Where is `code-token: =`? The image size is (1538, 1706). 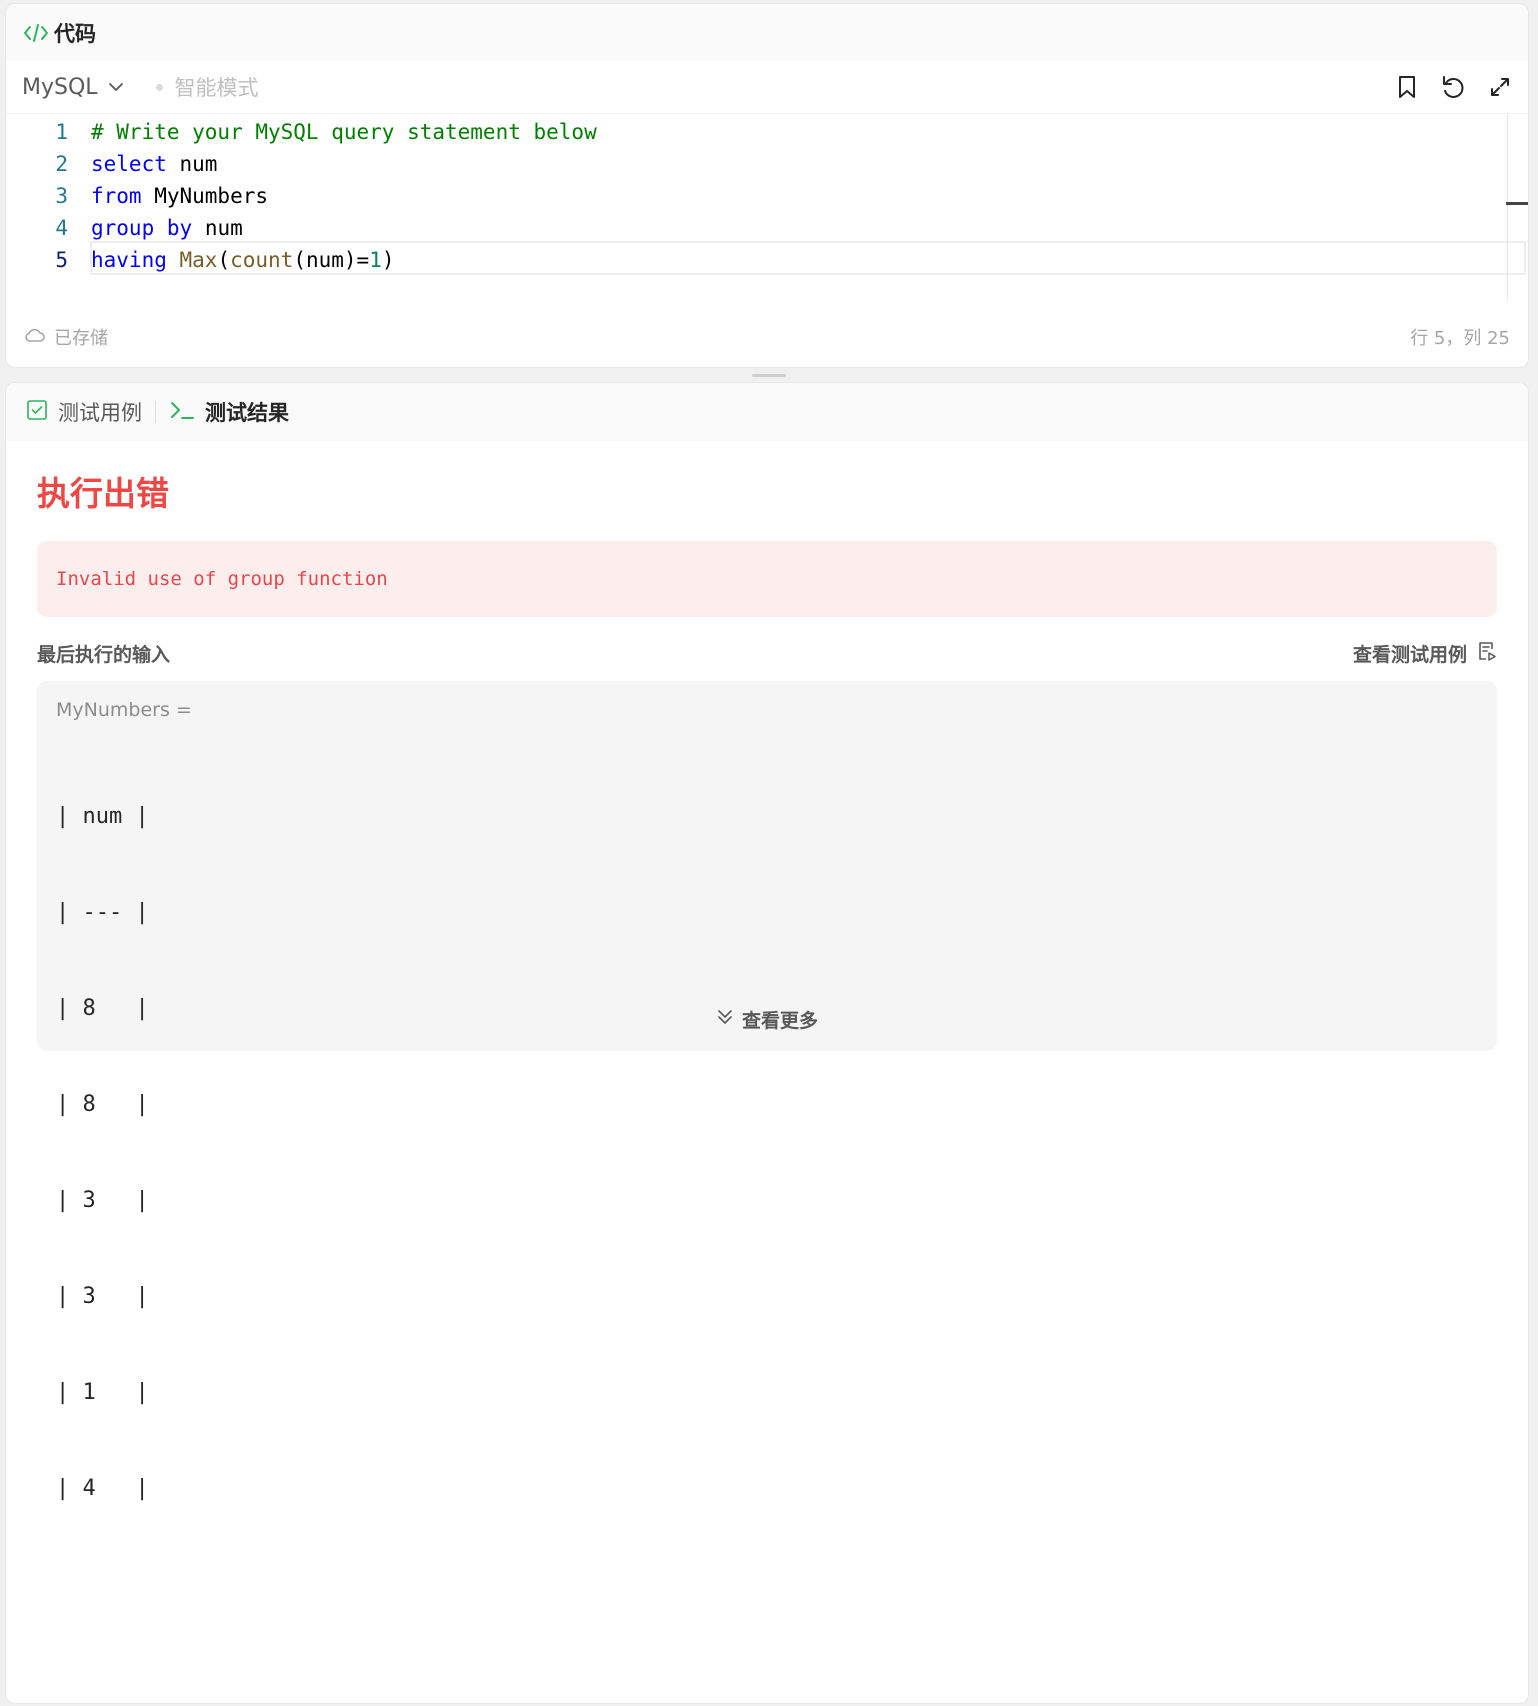 code-token: = is located at coordinates (363, 260).